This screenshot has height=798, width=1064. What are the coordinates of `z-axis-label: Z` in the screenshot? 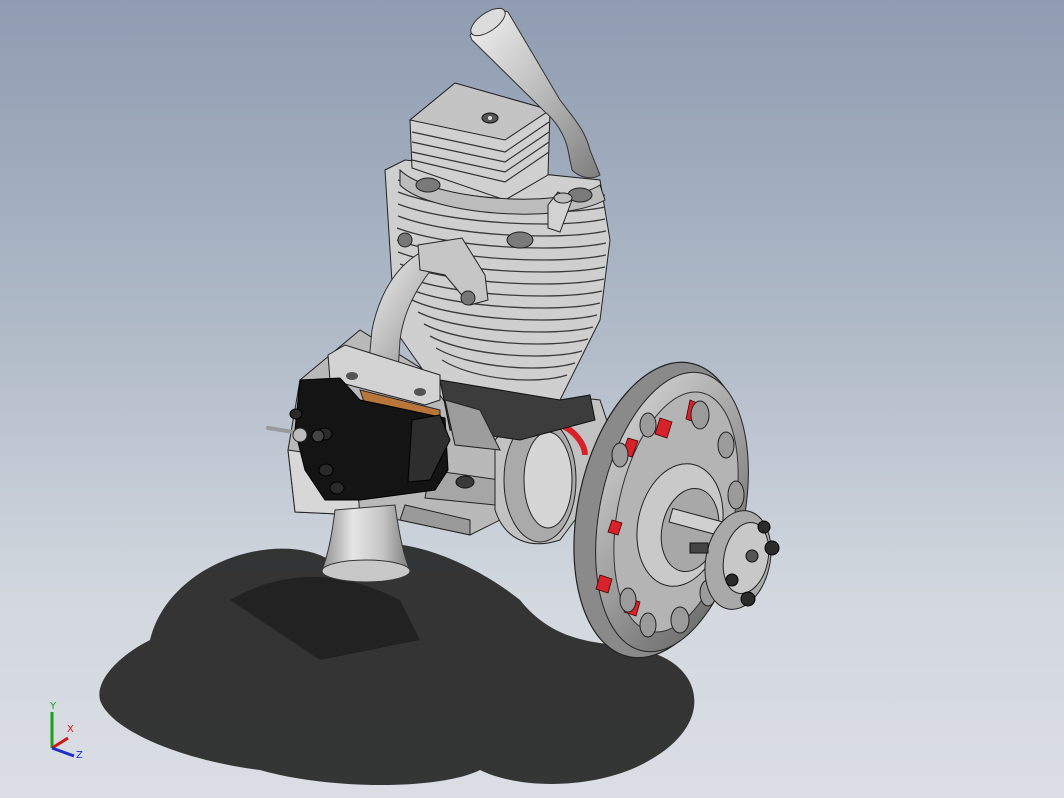 It's located at (79, 755).